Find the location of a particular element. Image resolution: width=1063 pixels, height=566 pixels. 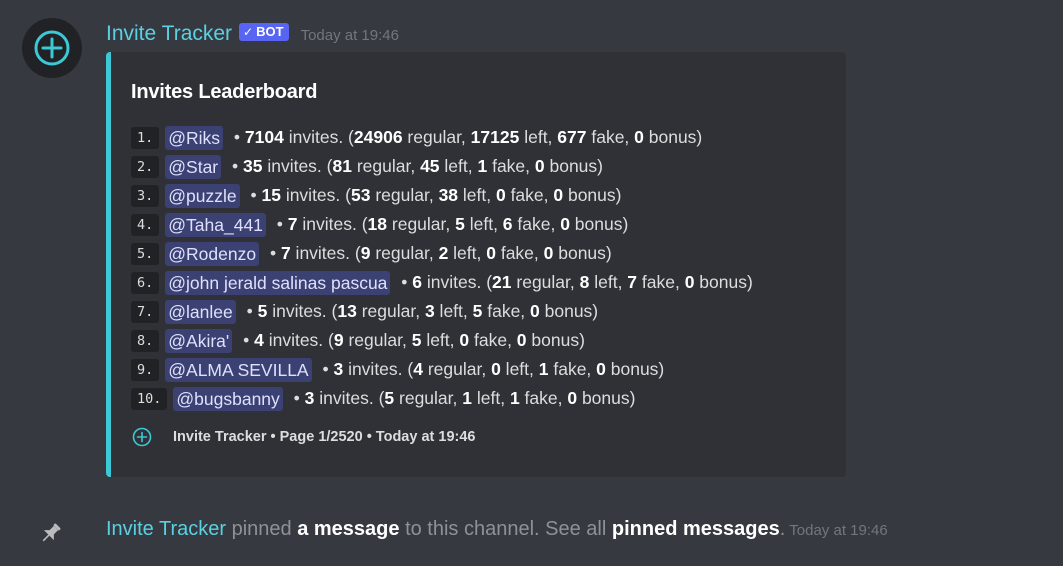

total-invites: 7 is located at coordinates (285, 253).